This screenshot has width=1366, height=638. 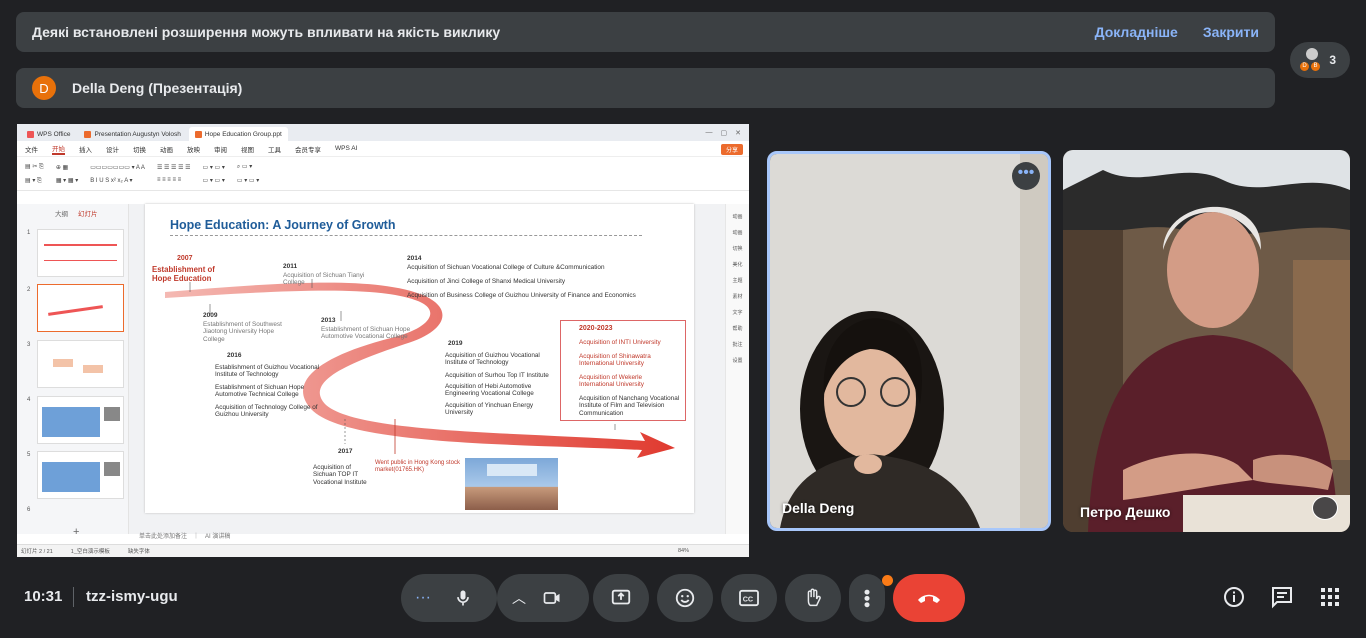 What do you see at coordinates (58, 149) in the screenshot?
I see `menu-home: 开始` at bounding box center [58, 149].